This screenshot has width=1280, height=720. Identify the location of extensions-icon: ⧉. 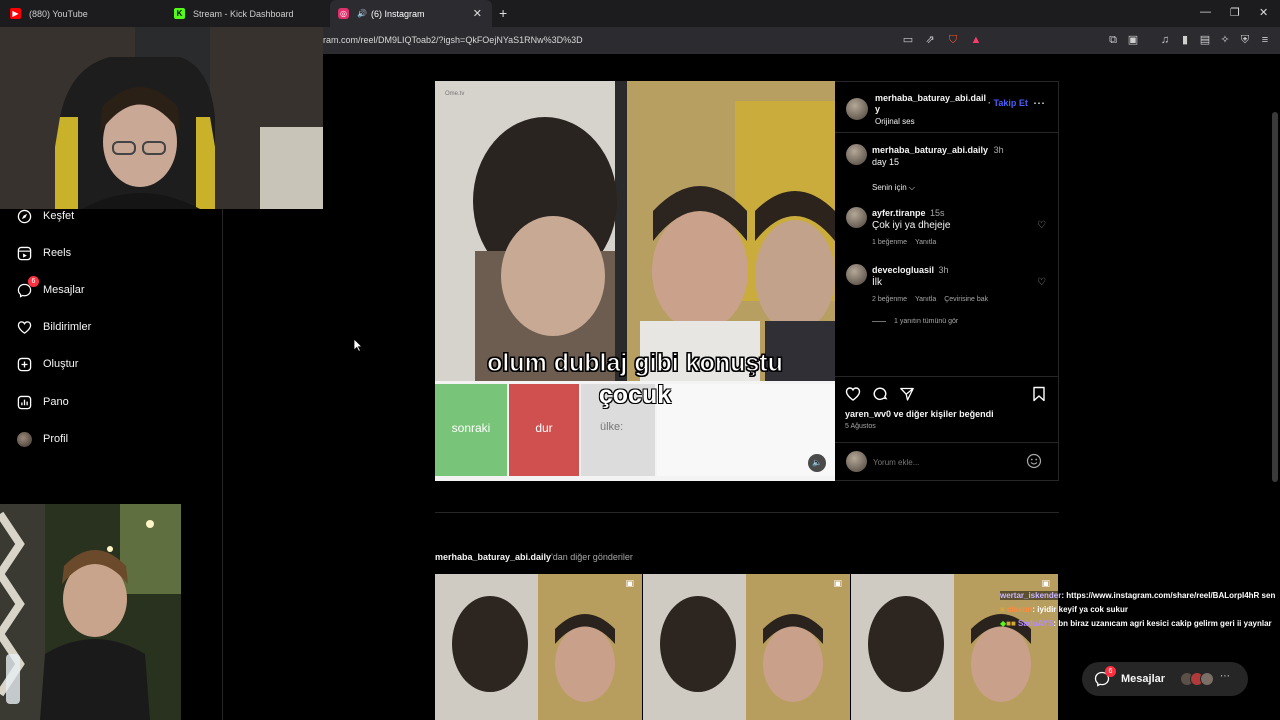
(1113, 40).